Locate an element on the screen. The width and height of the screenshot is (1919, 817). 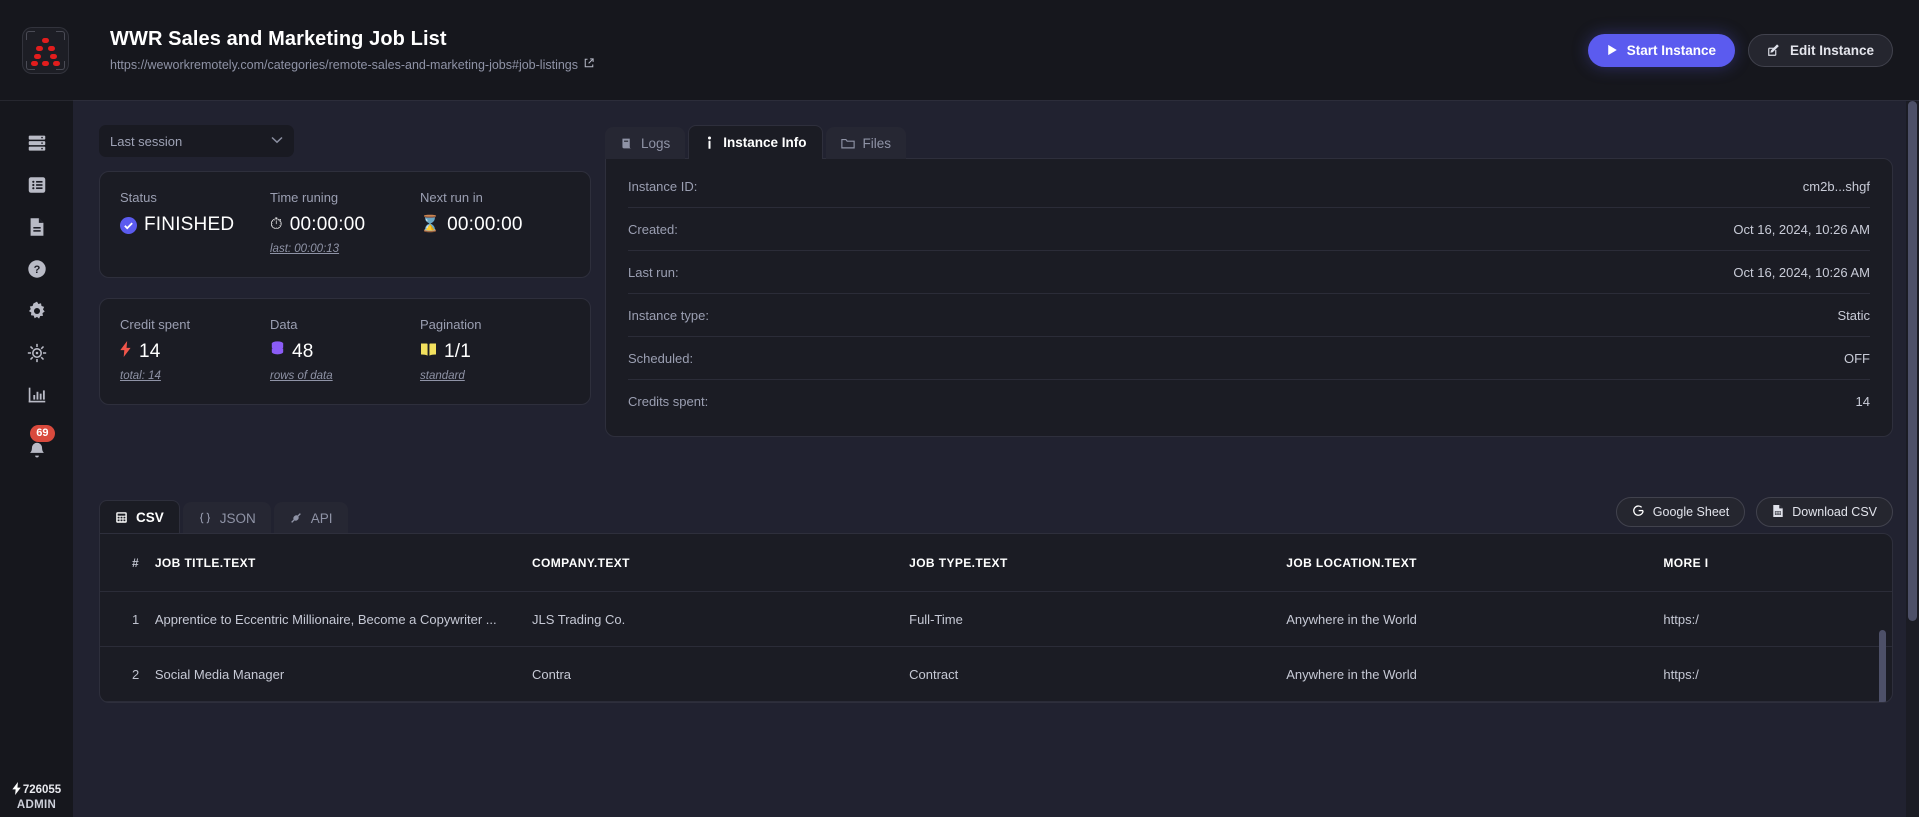
time-running-value: 00:00:00 is located at coordinates (327, 224).